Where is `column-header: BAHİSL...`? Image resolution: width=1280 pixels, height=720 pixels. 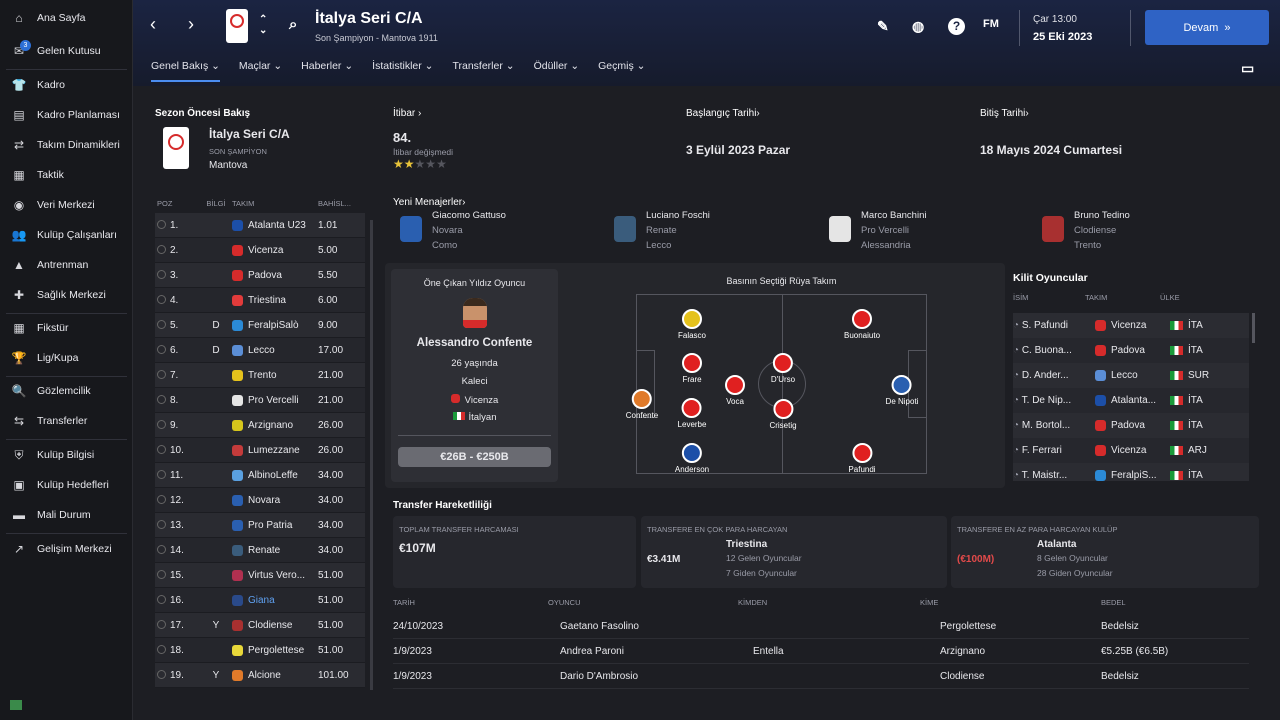
column-header: BAHİSL... is located at coordinates (341, 203).